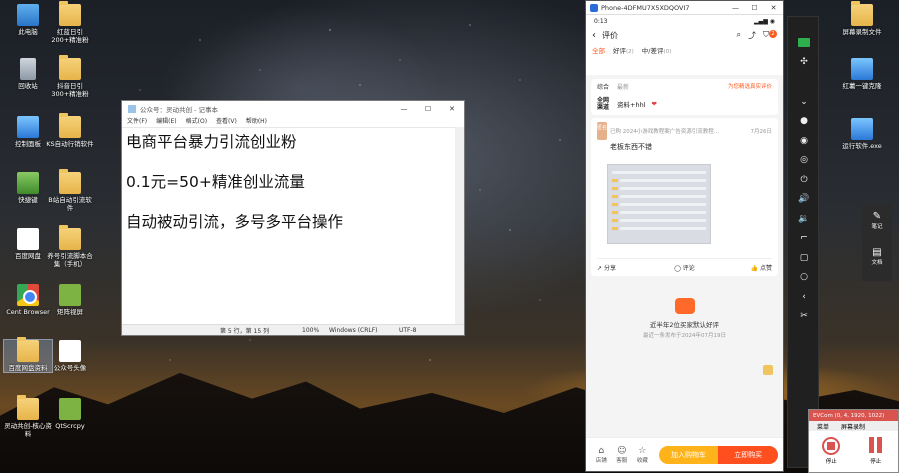 The height and width of the screenshot is (473, 899). Describe the element at coordinates (70, 312) in the screenshot. I see `desktop-icon-label: 矩阵视屏` at that location.